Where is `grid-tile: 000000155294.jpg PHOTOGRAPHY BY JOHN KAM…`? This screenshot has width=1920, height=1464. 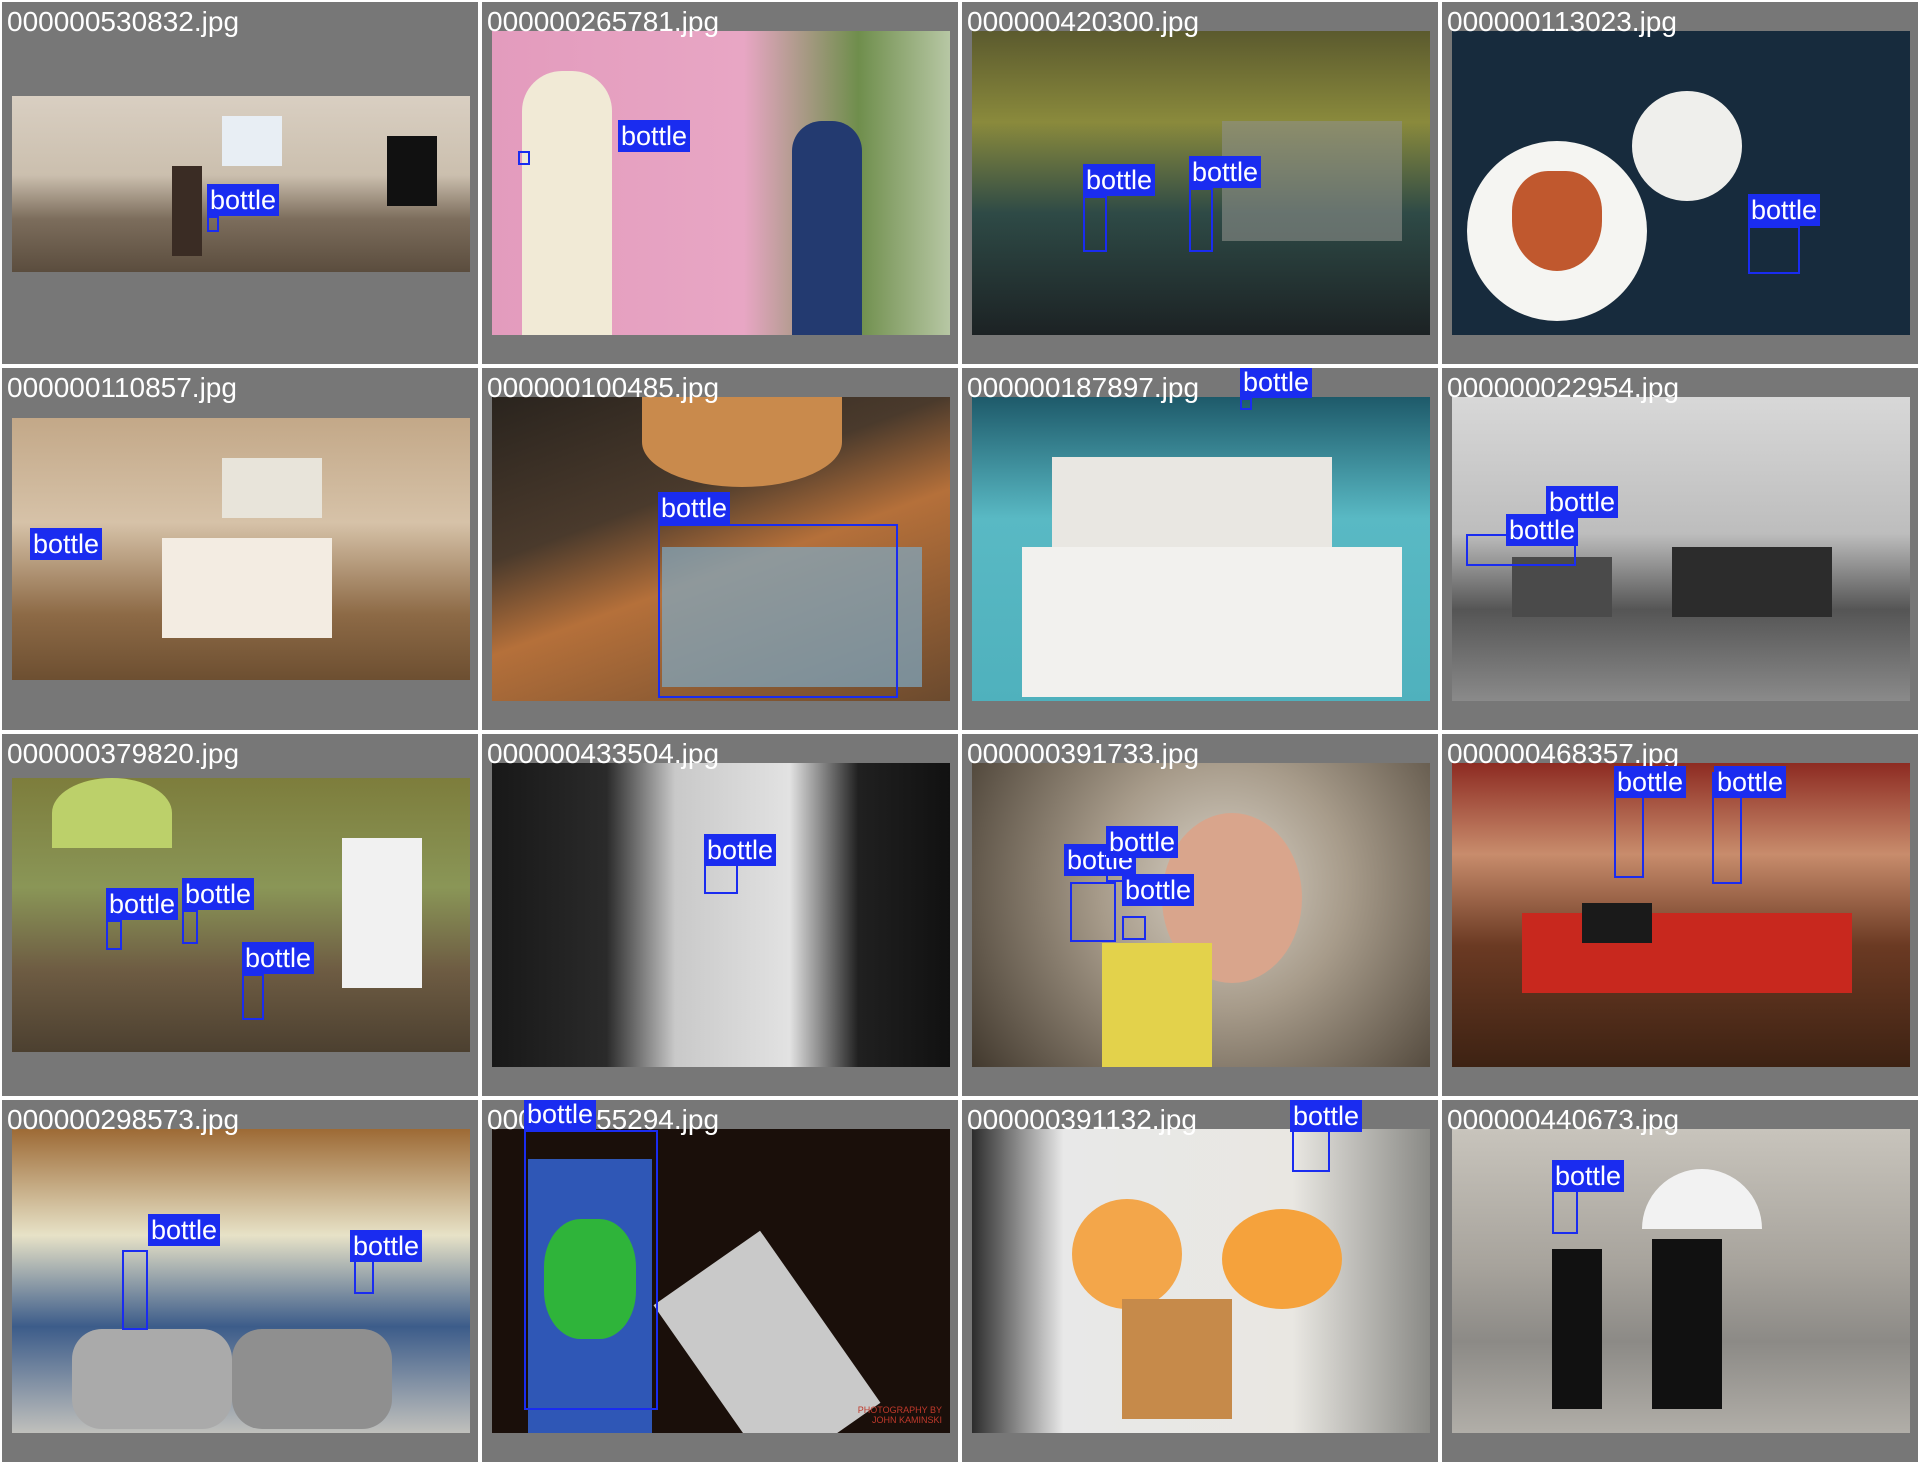 grid-tile: 000000155294.jpg PHOTOGRAPHY BY JOHN KAM… is located at coordinates (720, 1281).